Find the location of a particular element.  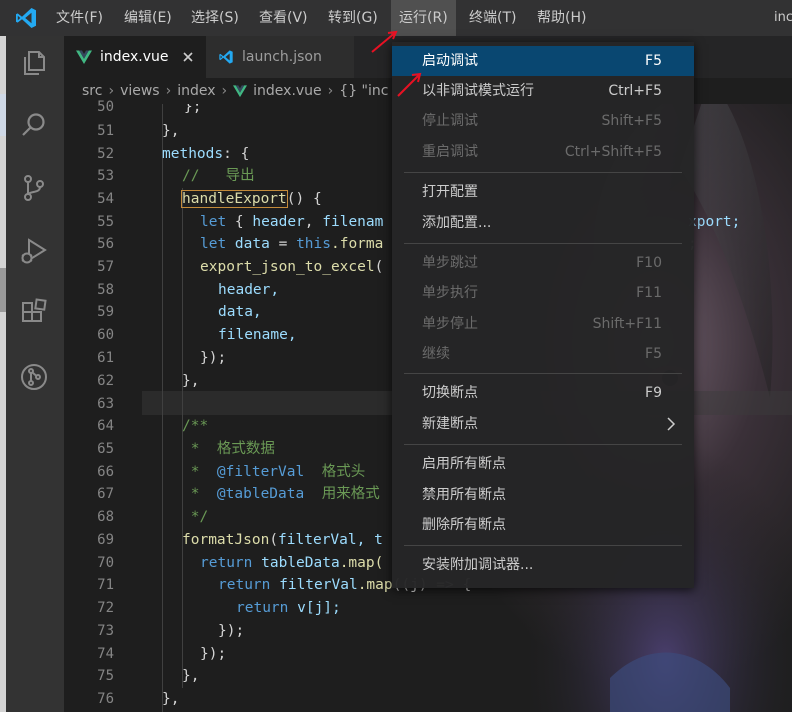

menu-item-open-configurations: 打开配置 is located at coordinates (543, 192).